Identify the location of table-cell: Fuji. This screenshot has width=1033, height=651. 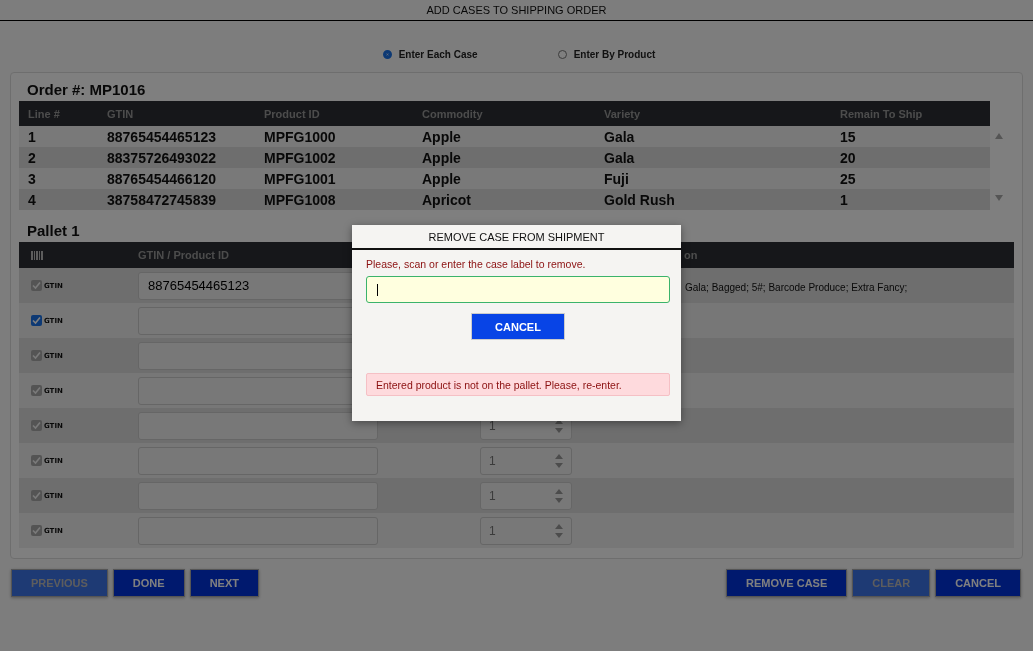
(713, 178).